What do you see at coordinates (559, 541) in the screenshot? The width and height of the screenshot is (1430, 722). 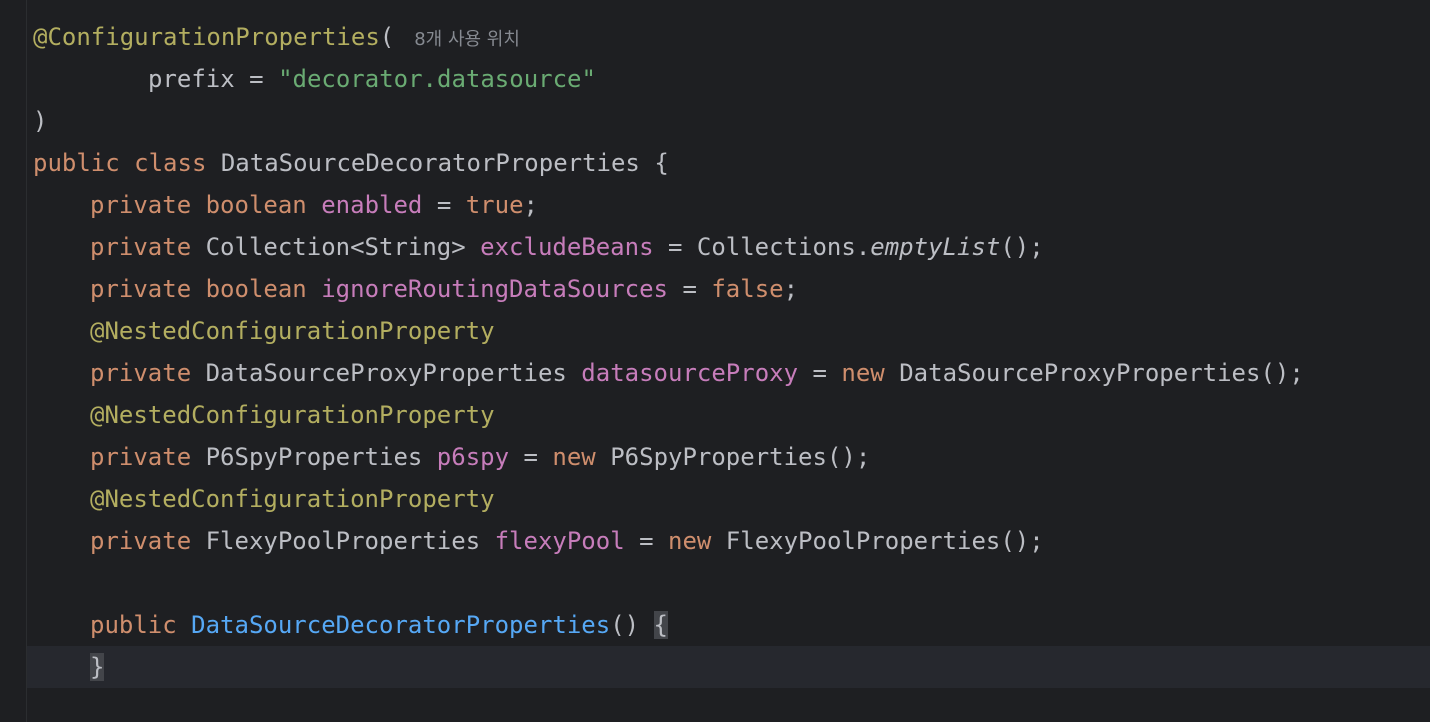 I see `field-name: flexyPool` at bounding box center [559, 541].